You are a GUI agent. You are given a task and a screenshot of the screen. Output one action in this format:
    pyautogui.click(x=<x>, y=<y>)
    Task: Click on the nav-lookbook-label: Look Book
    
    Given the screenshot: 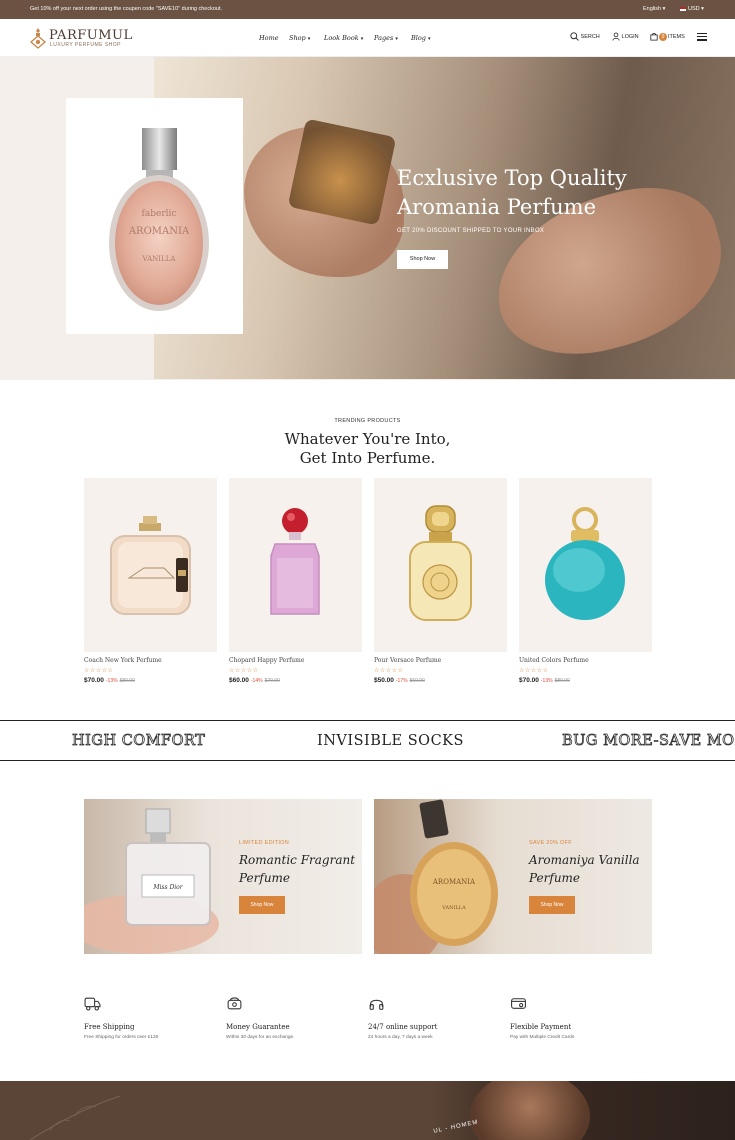 What is the action you would take?
    pyautogui.click(x=341, y=38)
    